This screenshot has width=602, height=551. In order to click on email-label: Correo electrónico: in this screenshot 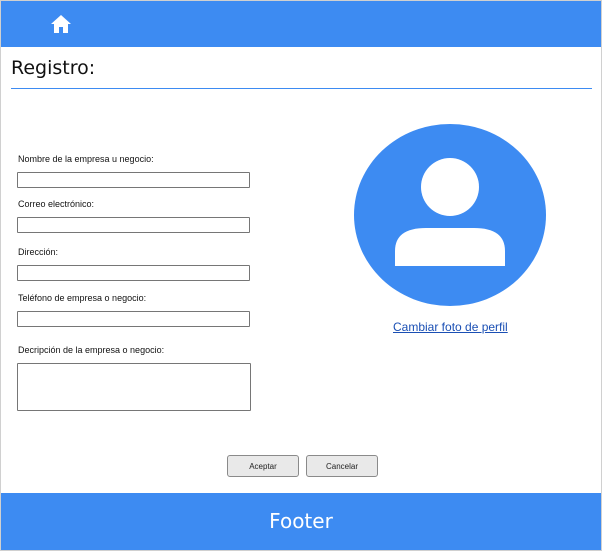, I will do `click(56, 204)`.